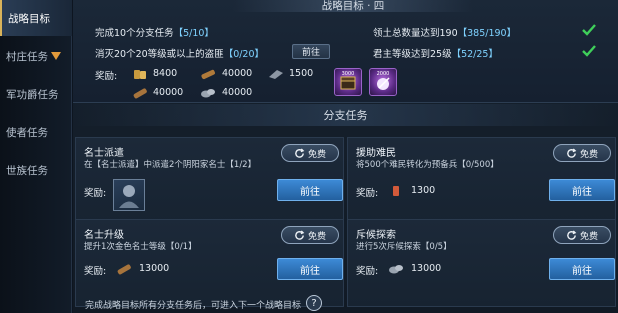  What do you see at coordinates (27, 132) in the screenshot?
I see `sidebar-item-label: 使者任务` at bounding box center [27, 132].